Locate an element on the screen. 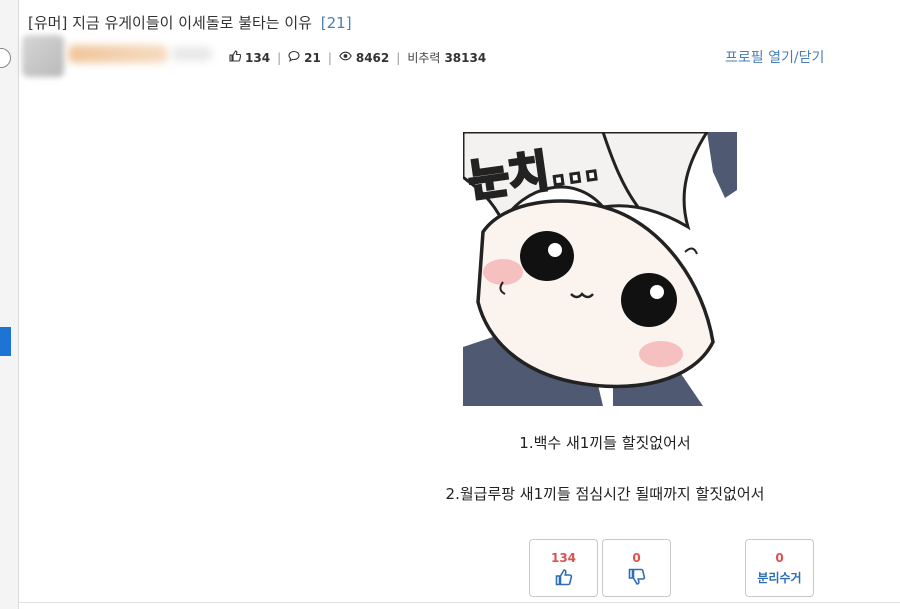 This screenshot has height=609, width=900. thumbs-down-icon is located at coordinates (636, 579).